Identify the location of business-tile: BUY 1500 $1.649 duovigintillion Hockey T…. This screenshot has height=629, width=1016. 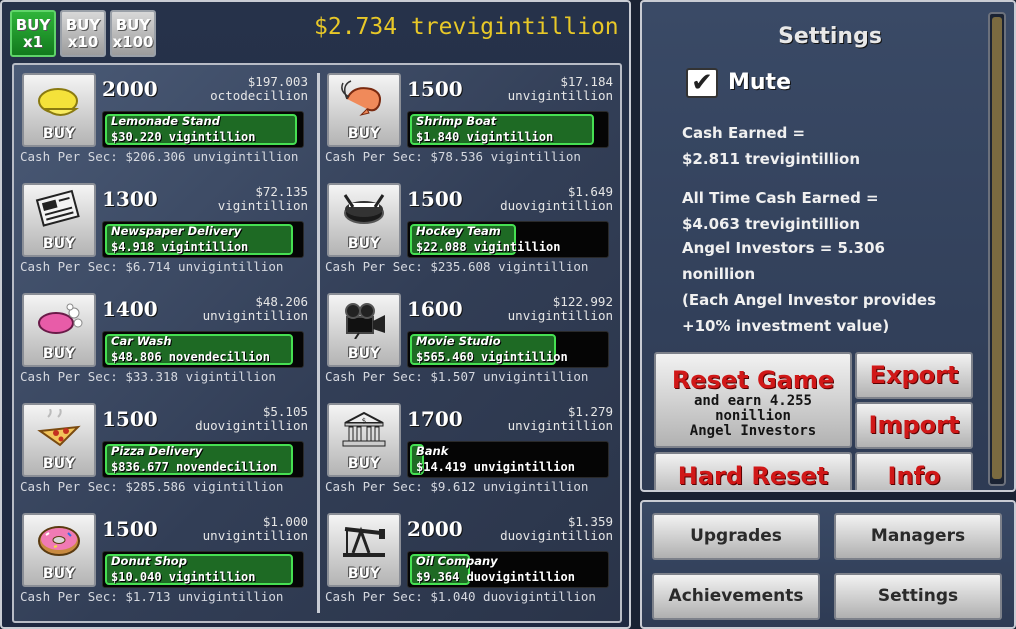
(471, 237).